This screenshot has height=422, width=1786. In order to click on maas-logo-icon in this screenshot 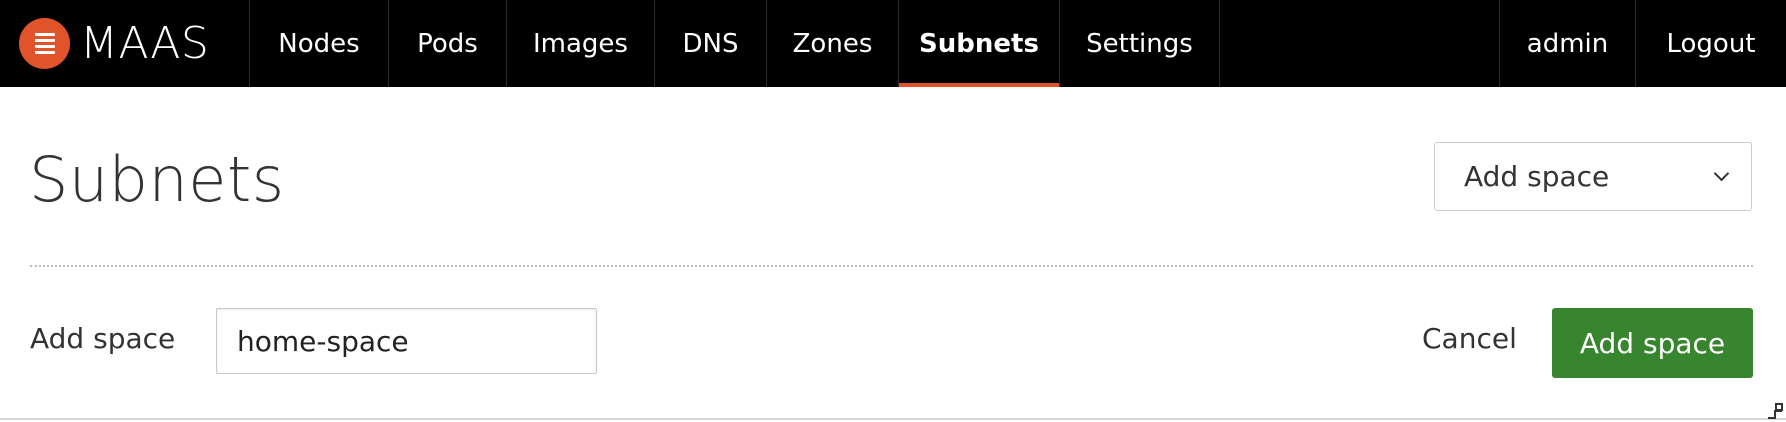, I will do `click(44, 43)`.